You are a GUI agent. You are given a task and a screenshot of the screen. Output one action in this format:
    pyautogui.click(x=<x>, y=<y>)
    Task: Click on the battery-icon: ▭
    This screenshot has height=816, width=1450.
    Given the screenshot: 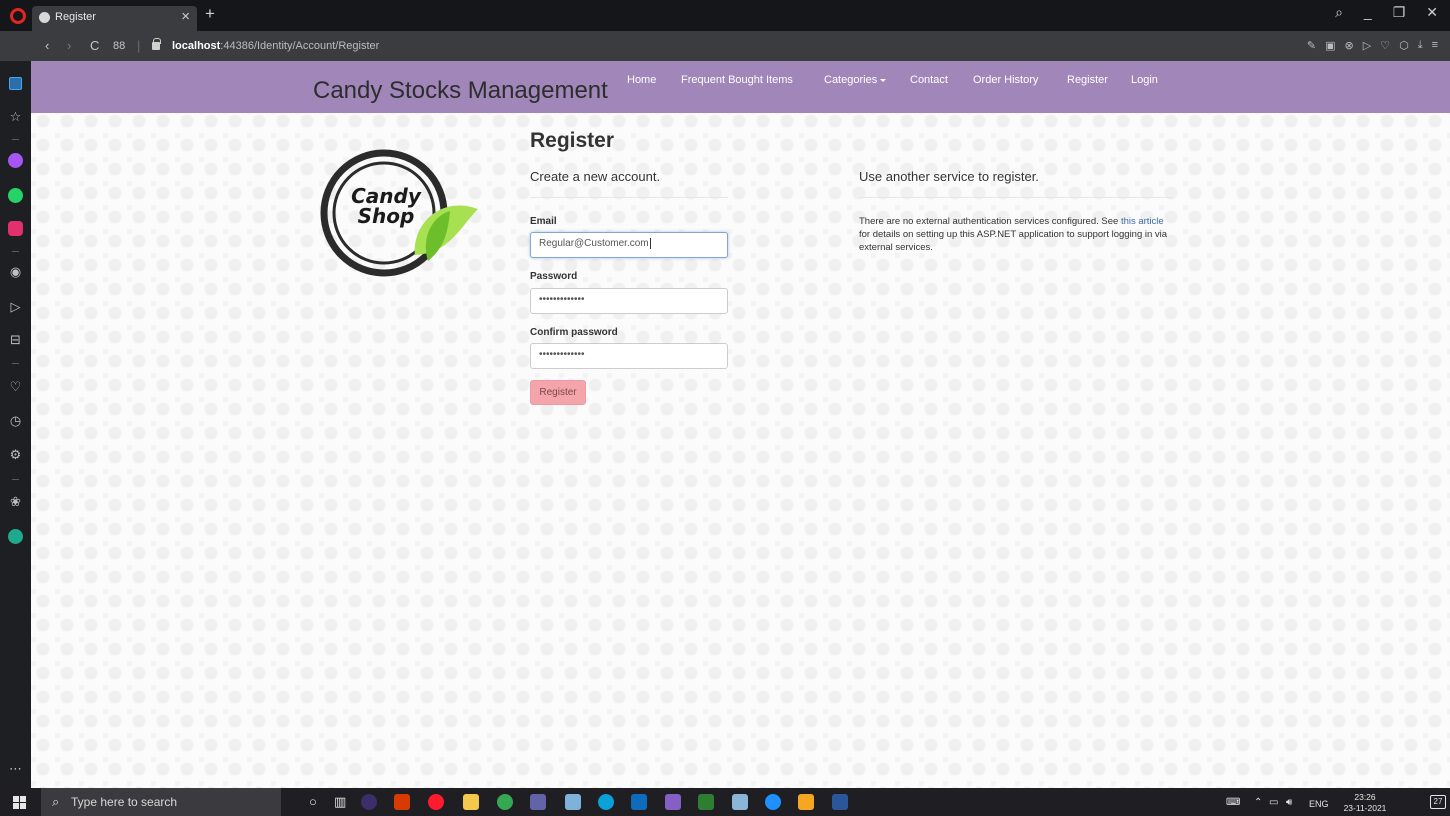 What is the action you would take?
    pyautogui.click(x=1273, y=802)
    